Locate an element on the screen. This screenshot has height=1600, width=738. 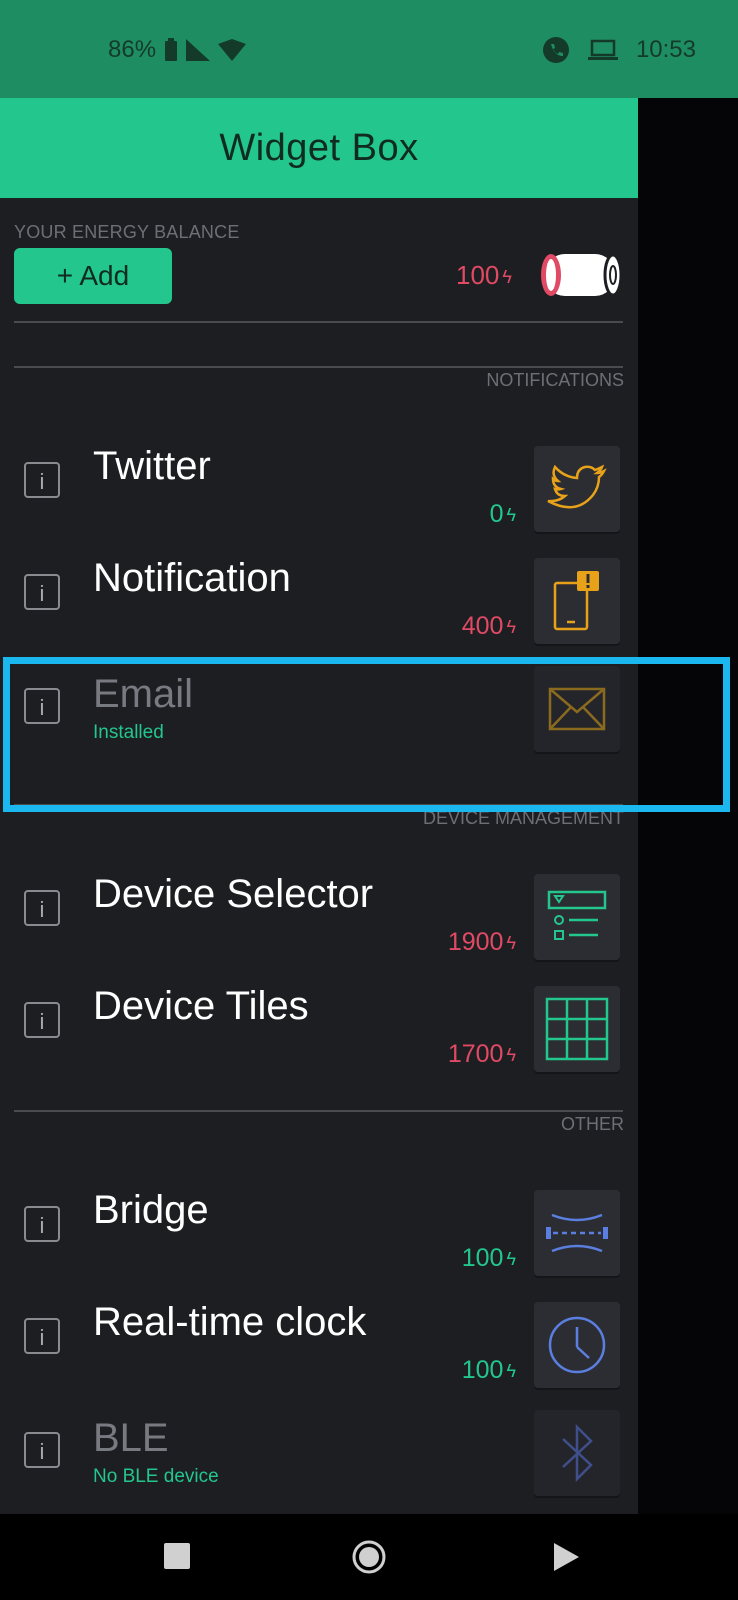
energy-balance: 100 ϟ is located at coordinates (484, 275).